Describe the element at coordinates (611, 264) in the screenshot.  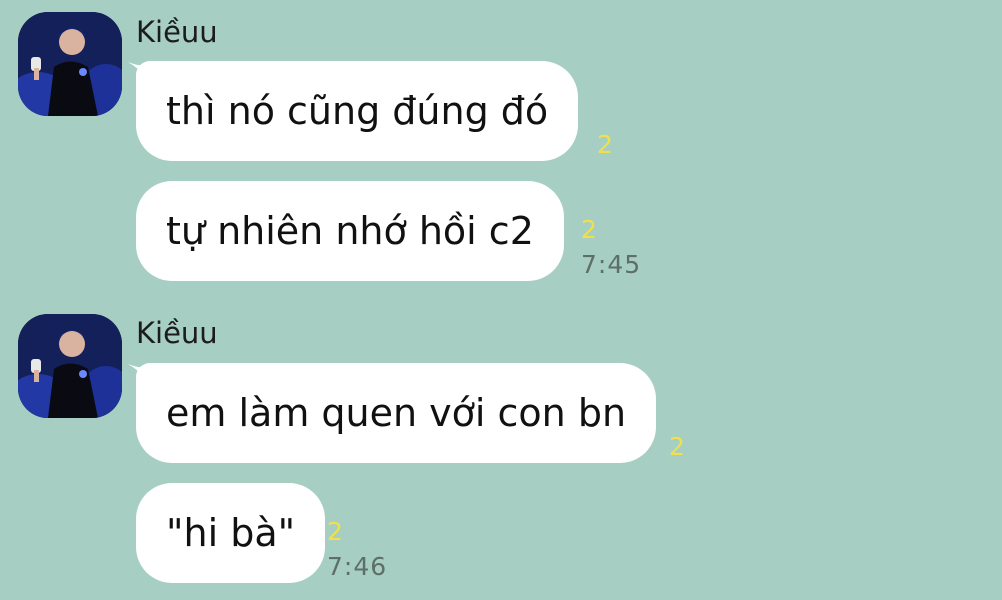
I see `message-time: 7:45` at that location.